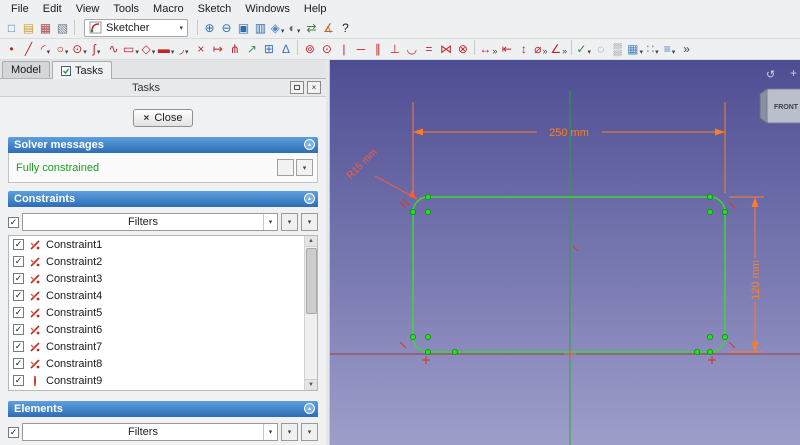 The height and width of the screenshot is (445, 800). I want to click on nav-cross-icon: +, so click(793, 73).